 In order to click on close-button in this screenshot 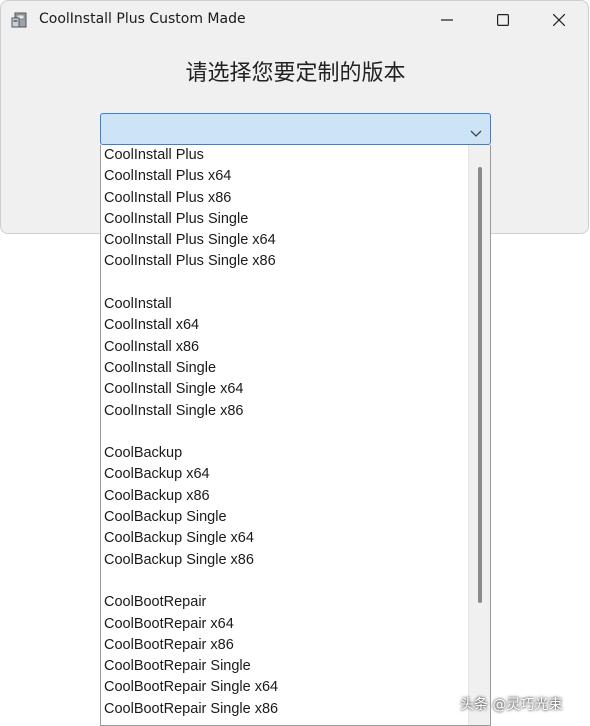, I will do `click(559, 20)`.